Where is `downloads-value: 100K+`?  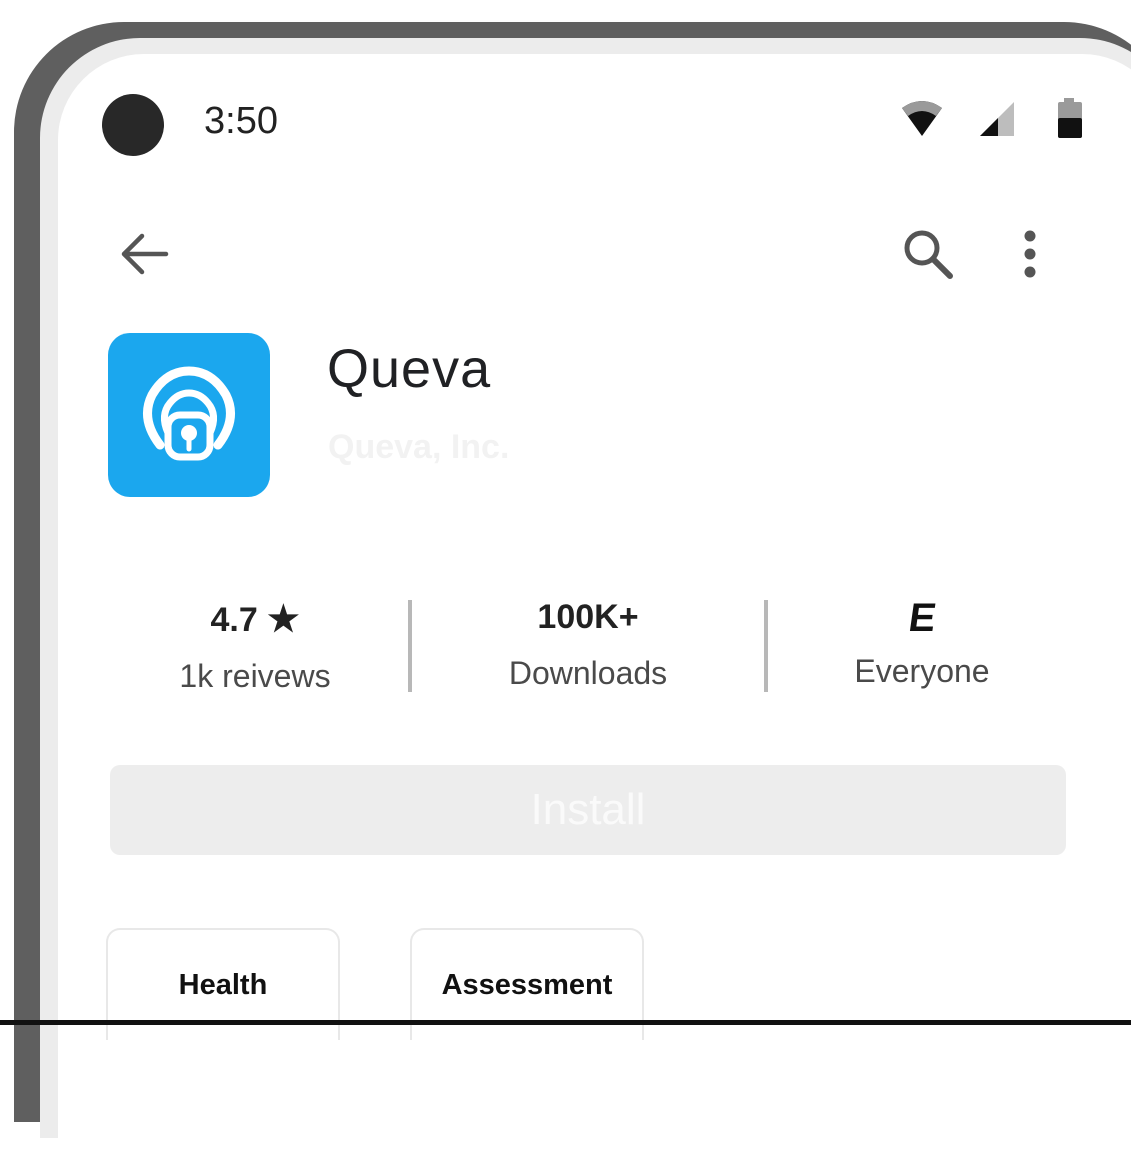 downloads-value: 100K+ is located at coordinates (588, 617).